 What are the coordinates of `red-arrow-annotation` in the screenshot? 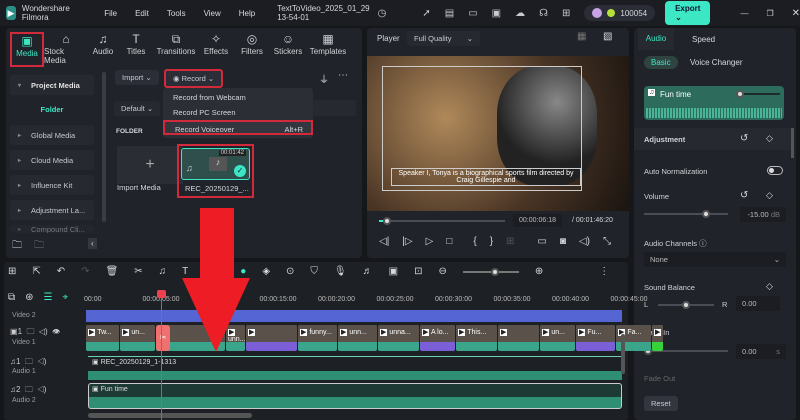 It's located at (216, 280).